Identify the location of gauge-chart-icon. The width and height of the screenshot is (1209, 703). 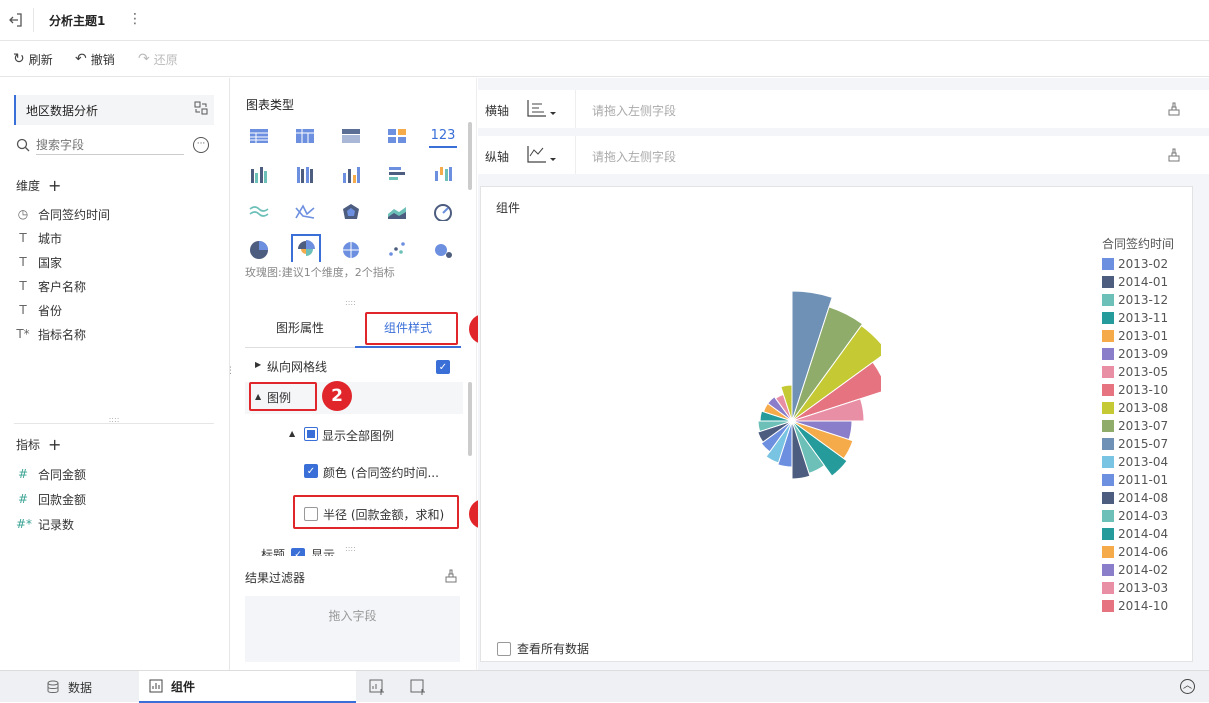
(443, 212).